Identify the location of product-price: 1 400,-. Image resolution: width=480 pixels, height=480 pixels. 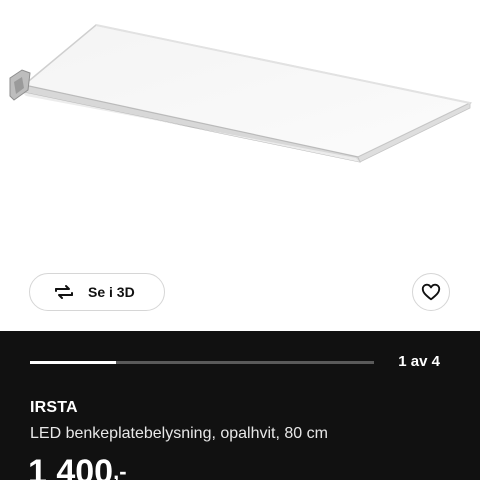
(77, 466).